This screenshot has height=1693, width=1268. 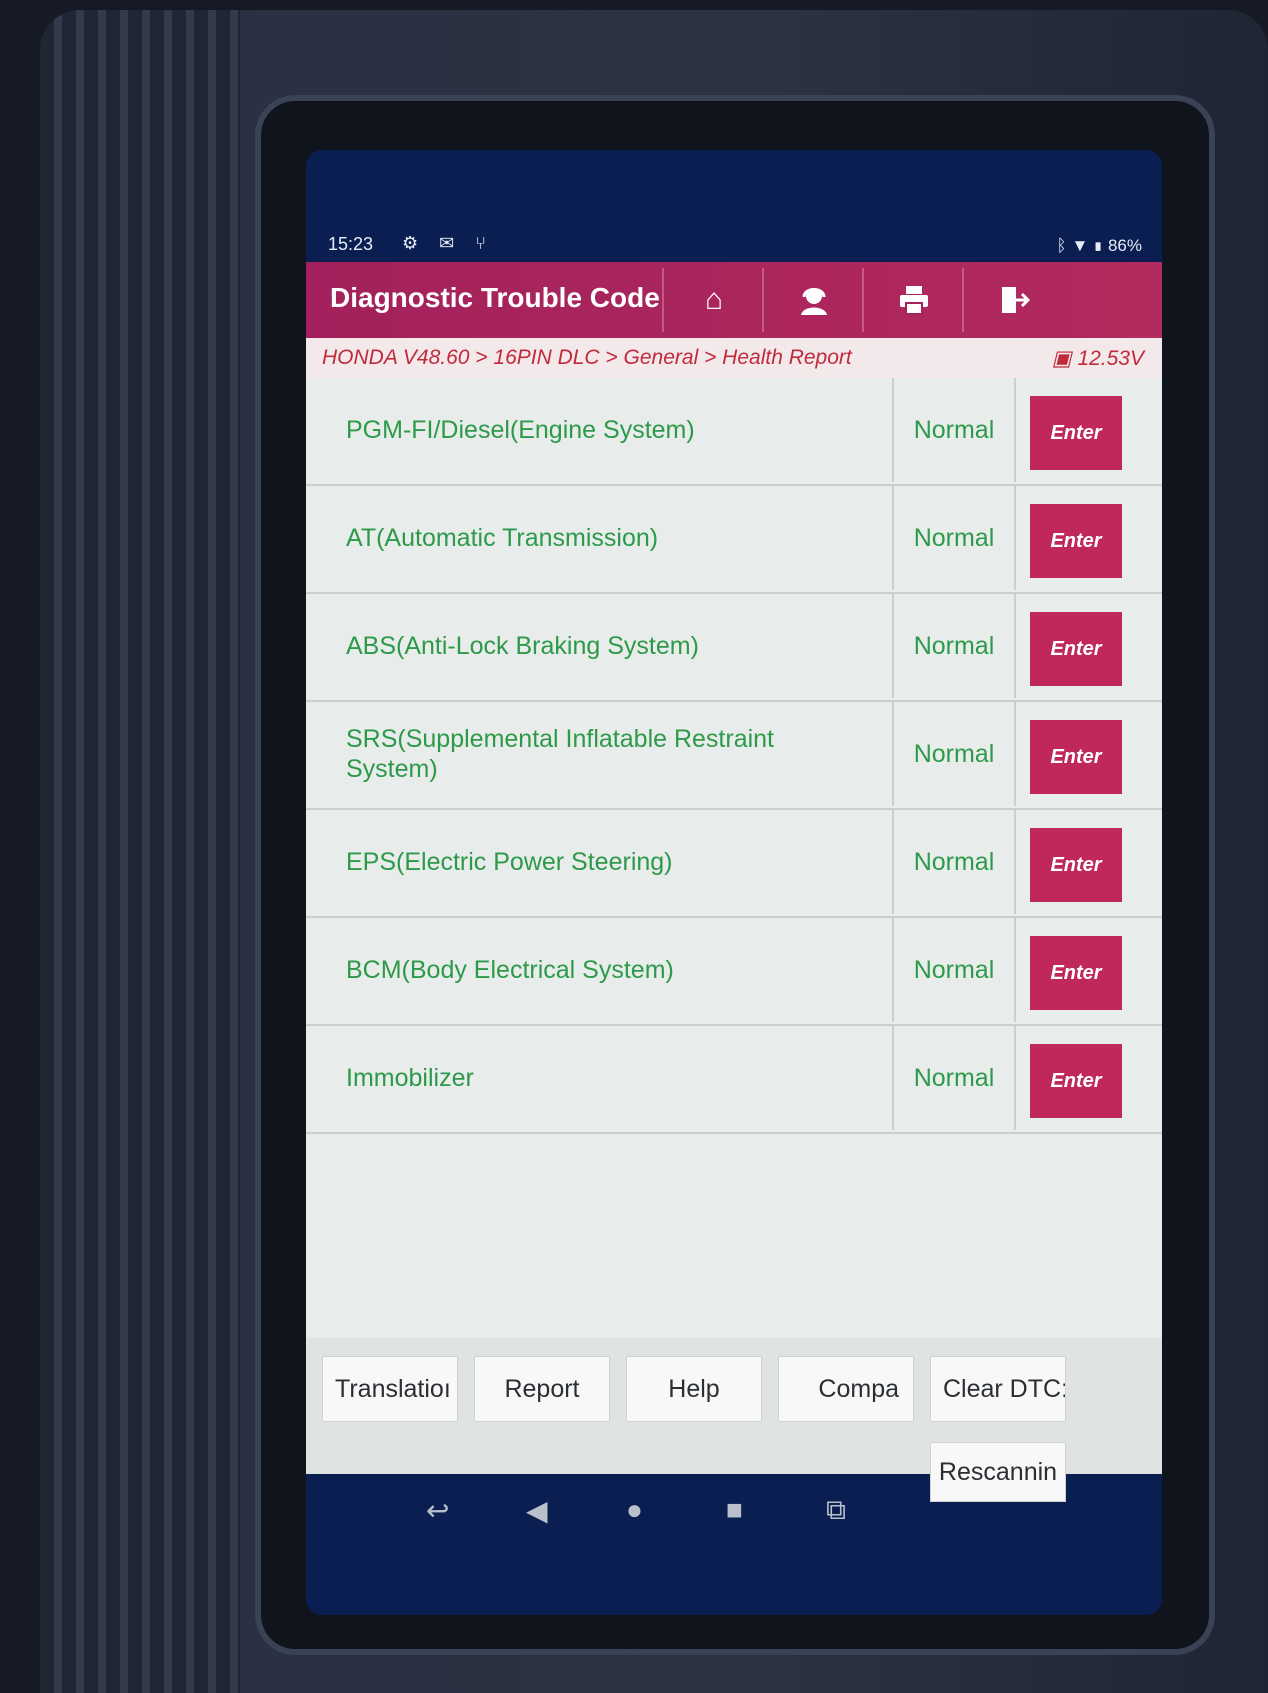 I want to click on settings-icon: ⚙, so click(x=414, y=243).